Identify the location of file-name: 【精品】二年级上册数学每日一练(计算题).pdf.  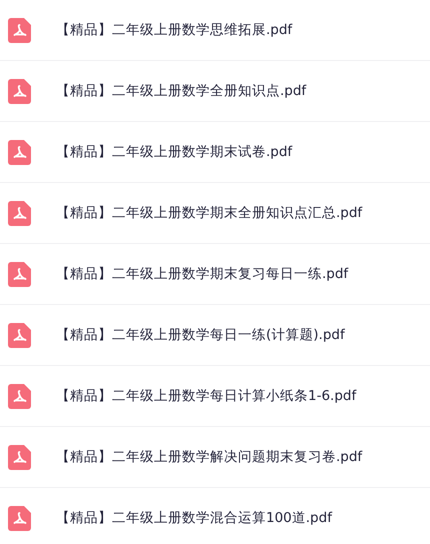
(200, 335).